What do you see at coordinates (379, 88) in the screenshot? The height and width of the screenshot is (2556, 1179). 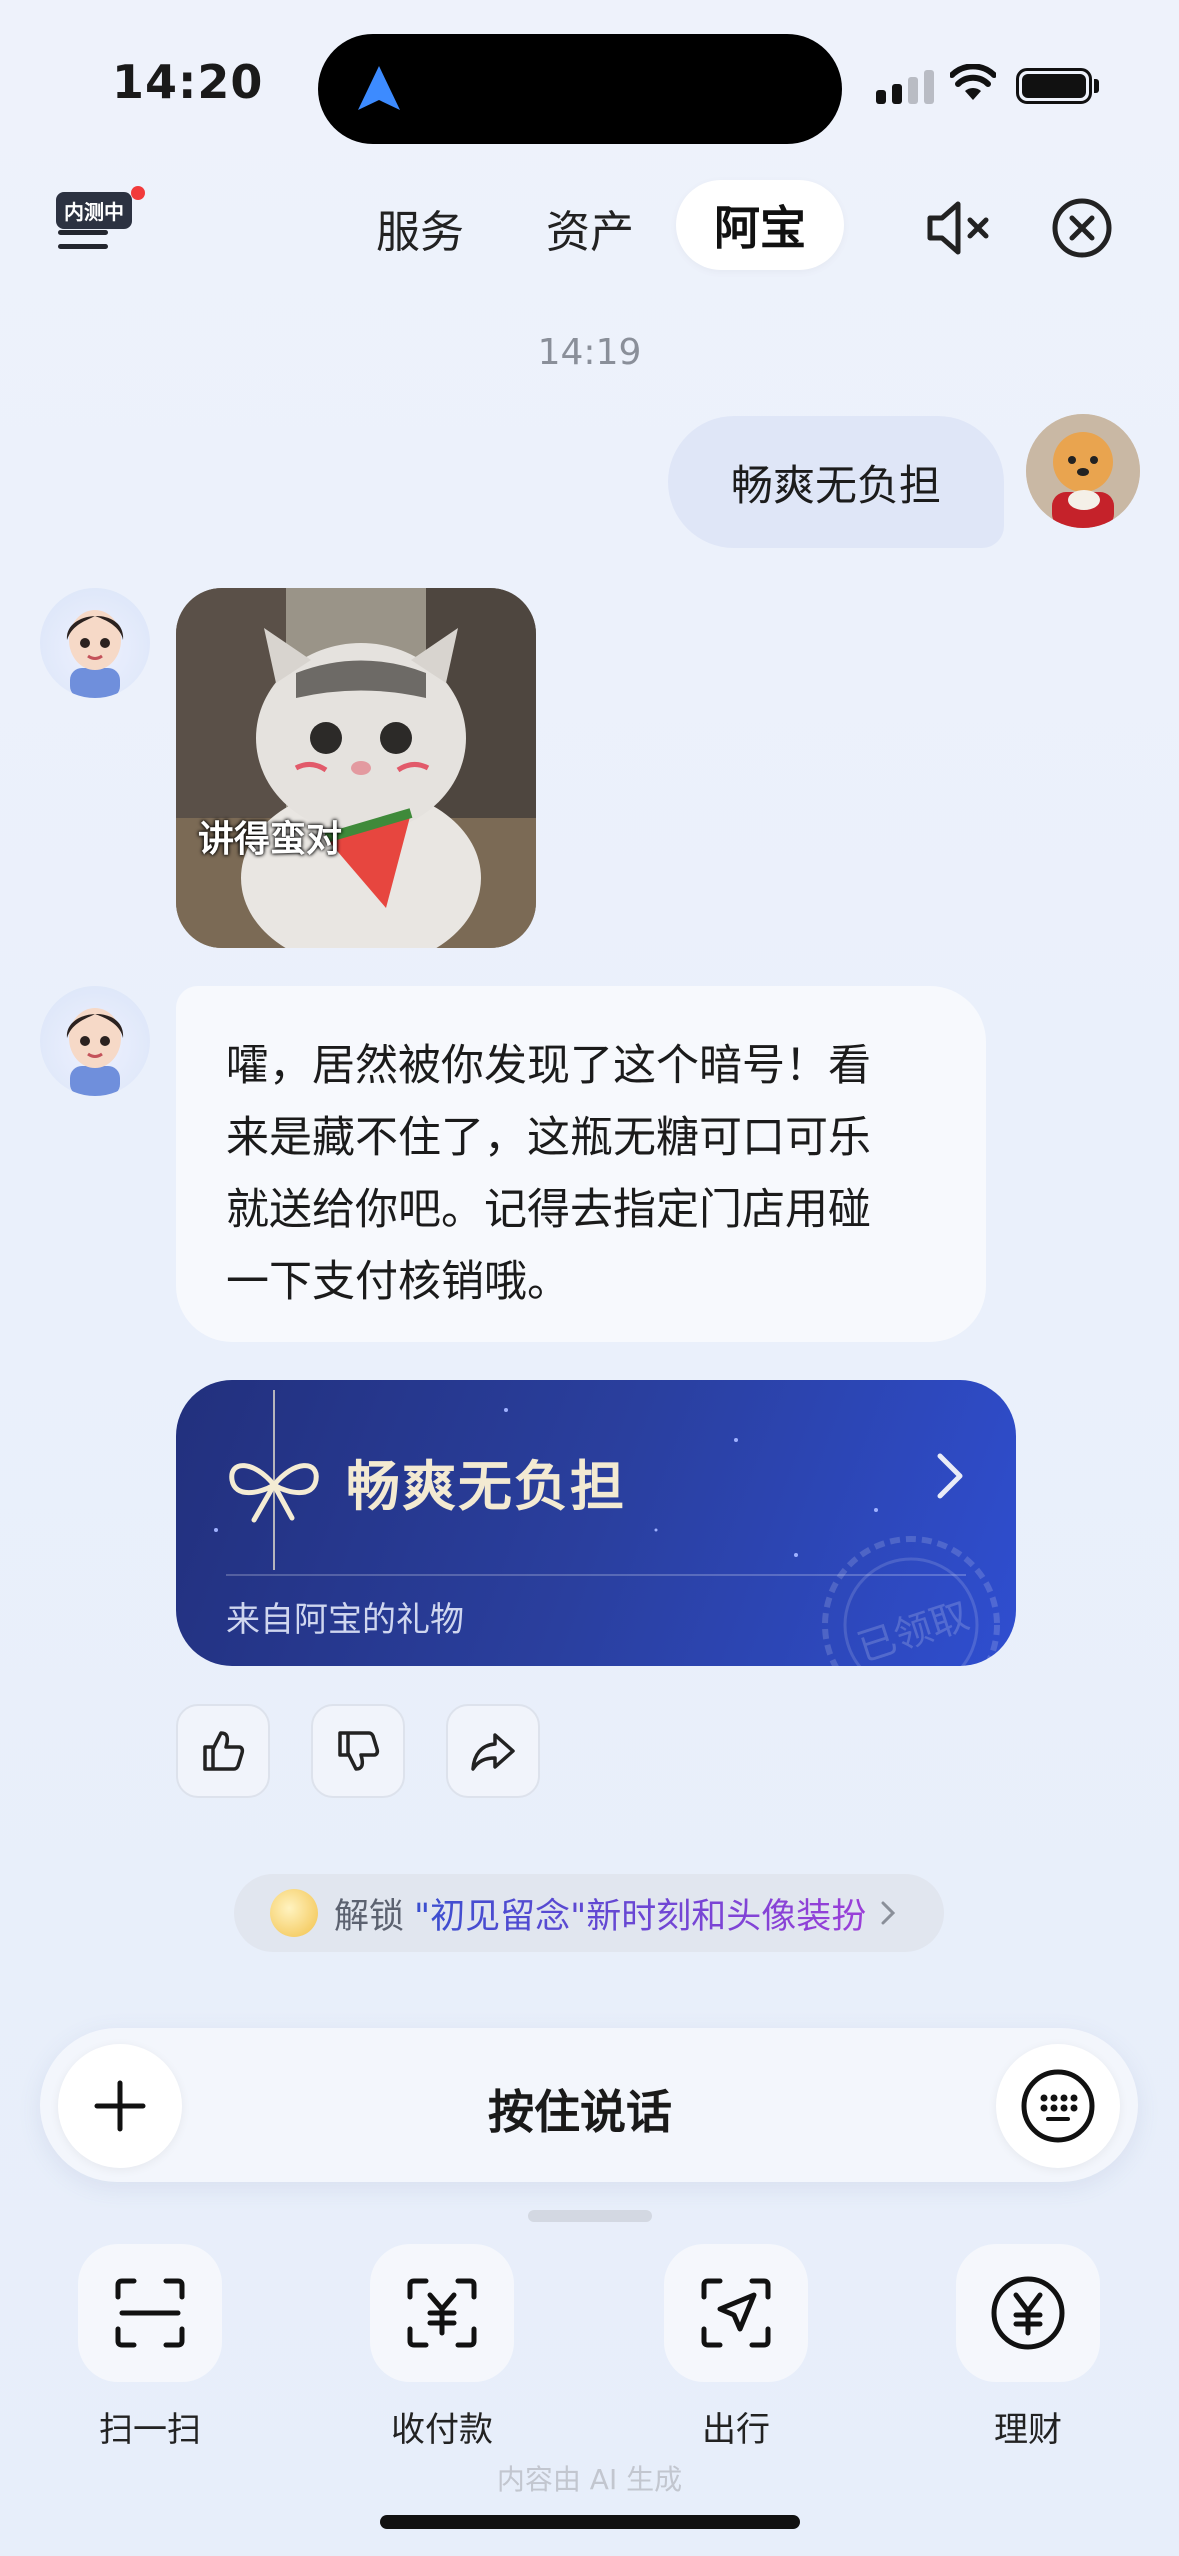 I see `navigation-arrow-icon` at bounding box center [379, 88].